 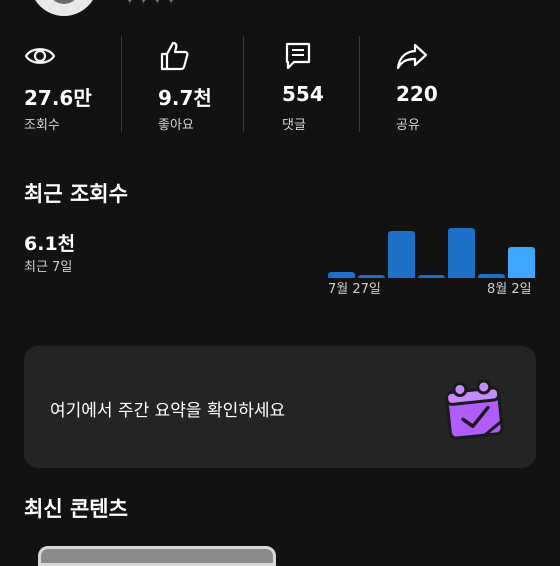 What do you see at coordinates (76, 509) in the screenshot?
I see `latest-content-title: 최신 콘텐츠` at bounding box center [76, 509].